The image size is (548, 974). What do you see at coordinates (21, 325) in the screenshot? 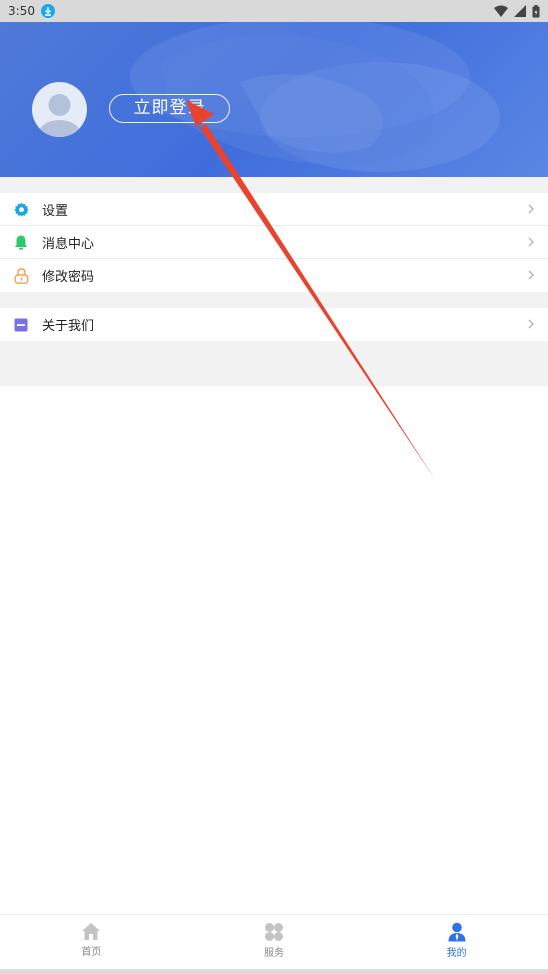
I see `info-card-icon` at bounding box center [21, 325].